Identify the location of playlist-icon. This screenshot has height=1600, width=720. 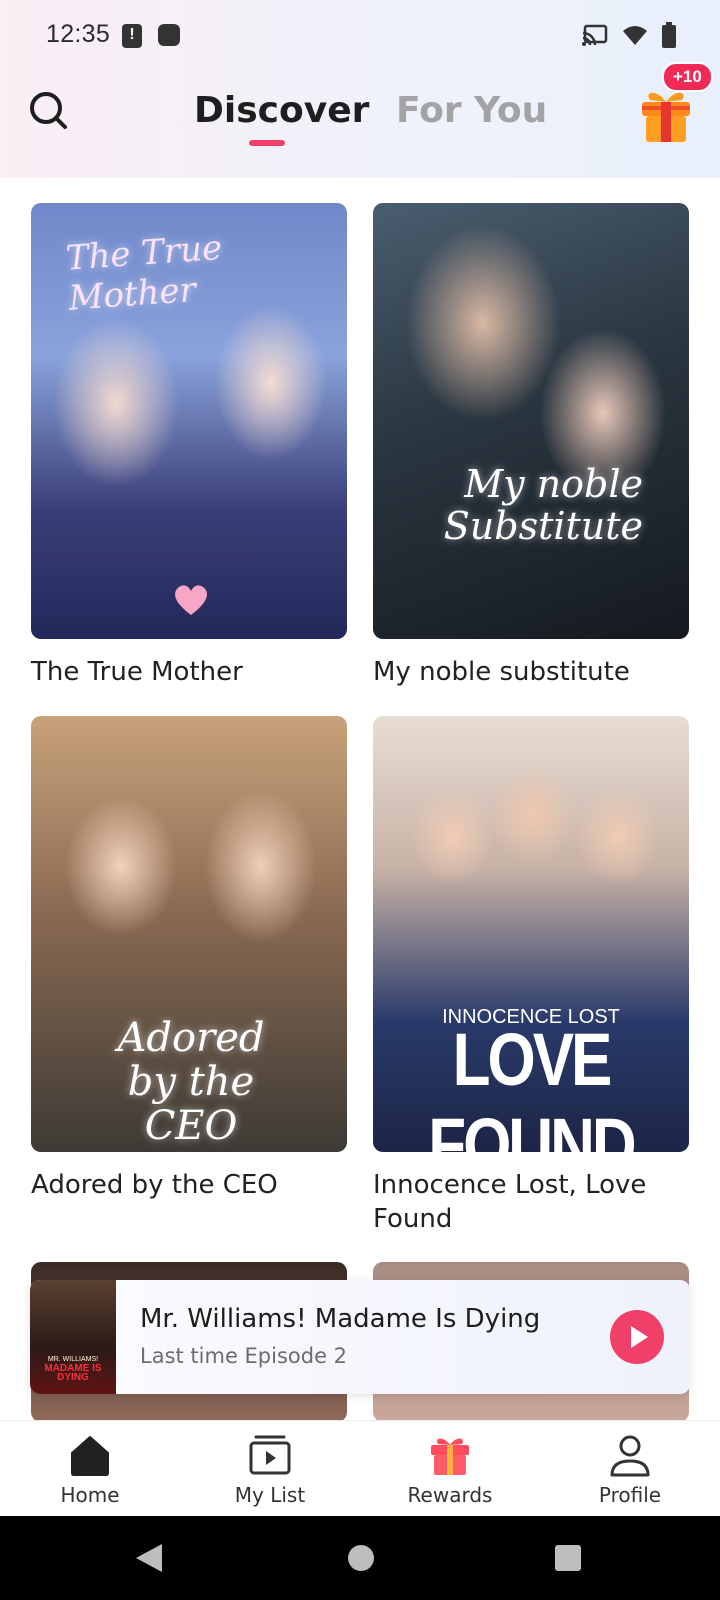
(270, 1455).